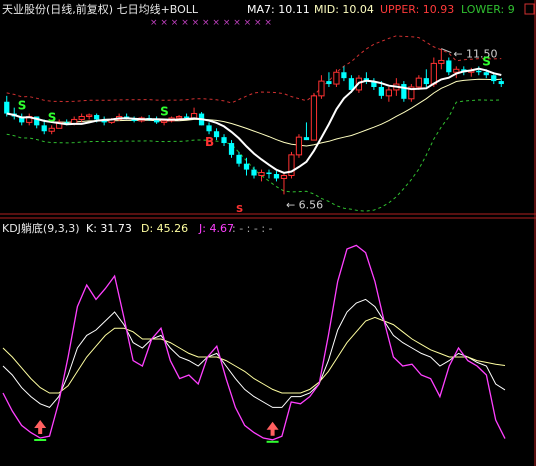 The image size is (536, 466). I want to click on kdj-d-label: D: 45.26, so click(164, 228).